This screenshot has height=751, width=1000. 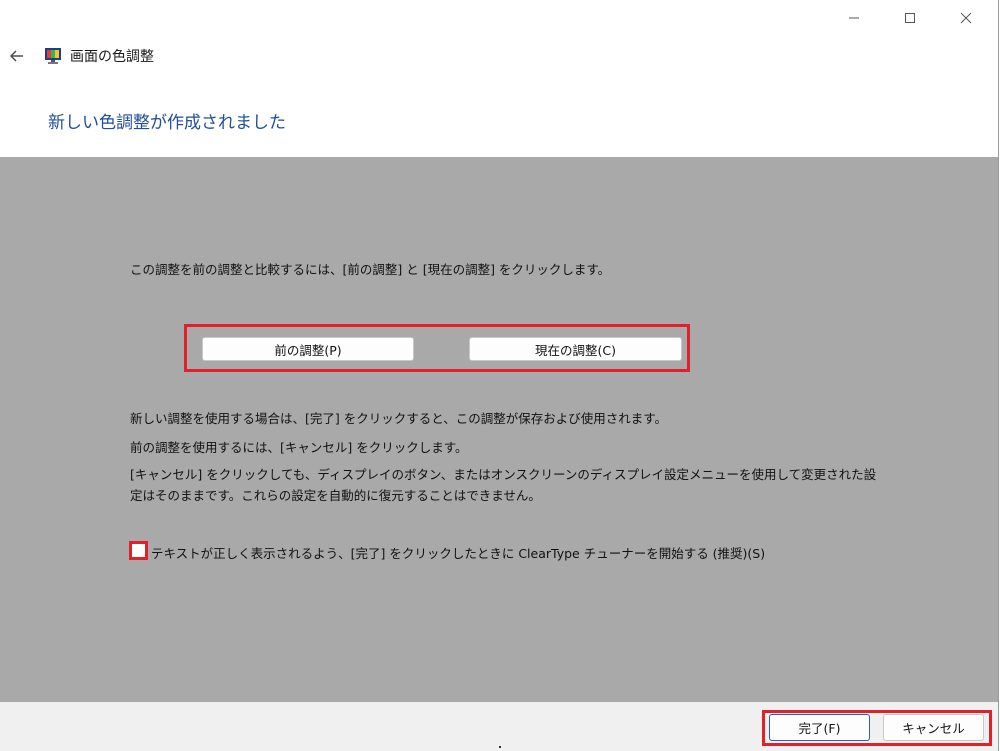 What do you see at coordinates (335, 495) in the screenshot?
I see `cancel-note-line2: 定はそのままです。これらの設定を自動的に復元することはできません。` at bounding box center [335, 495].